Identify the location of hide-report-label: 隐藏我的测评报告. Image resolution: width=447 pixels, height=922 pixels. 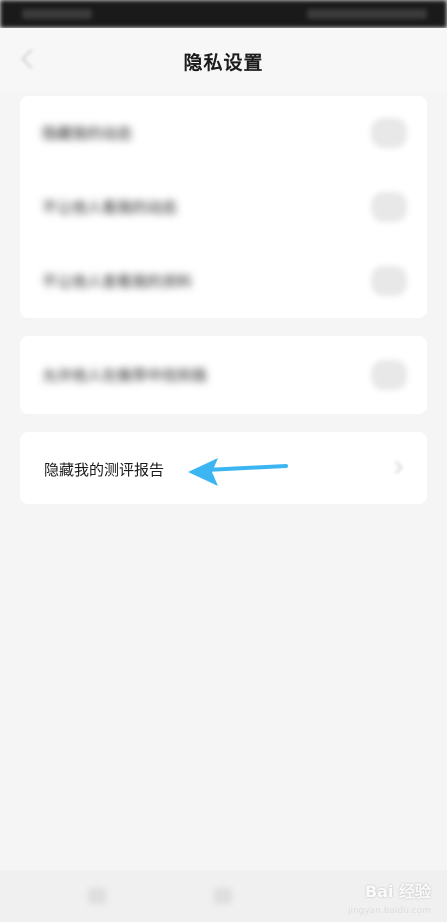
(104, 470).